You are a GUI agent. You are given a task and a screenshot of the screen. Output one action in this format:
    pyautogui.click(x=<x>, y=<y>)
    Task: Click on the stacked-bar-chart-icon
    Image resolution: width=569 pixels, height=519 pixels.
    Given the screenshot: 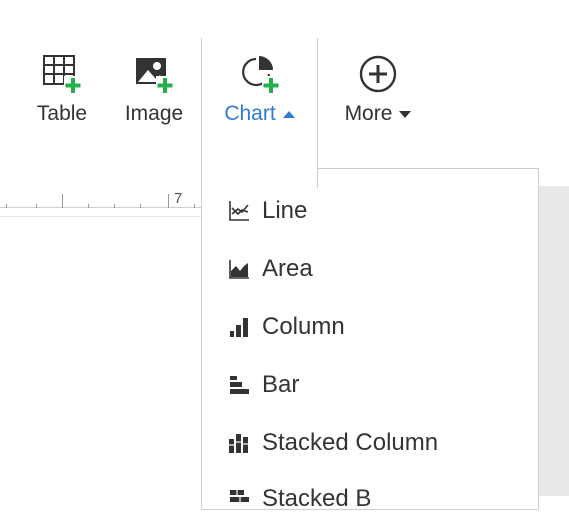 What is the action you would take?
    pyautogui.click(x=239, y=496)
    